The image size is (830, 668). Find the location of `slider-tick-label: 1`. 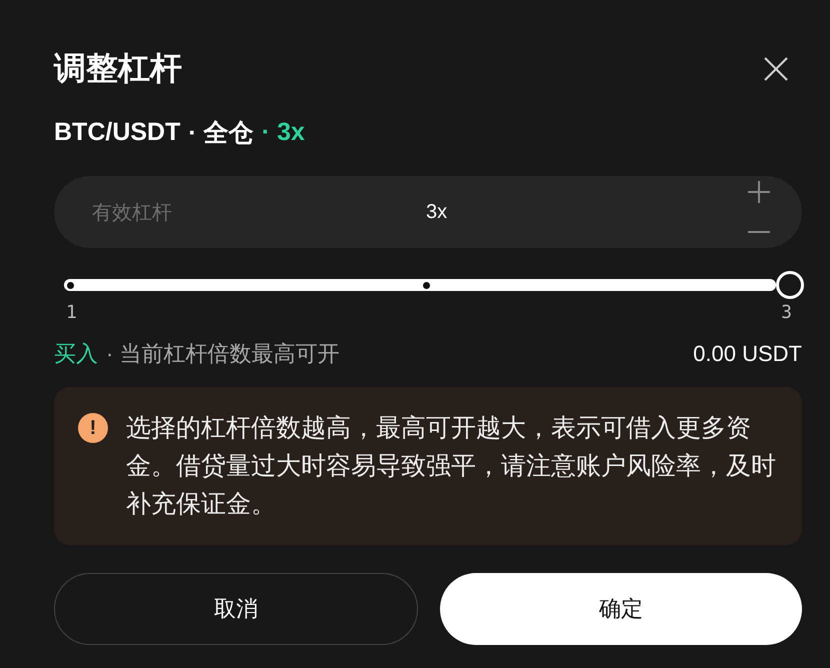

slider-tick-label: 1 is located at coordinates (71, 312).